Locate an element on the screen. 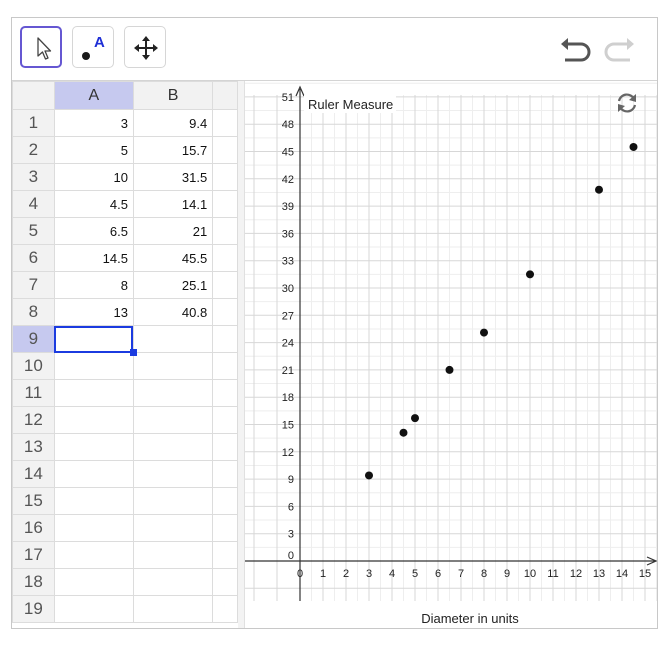 This screenshot has width=667, height=645. move-arrows-icon is located at coordinates (146, 48).